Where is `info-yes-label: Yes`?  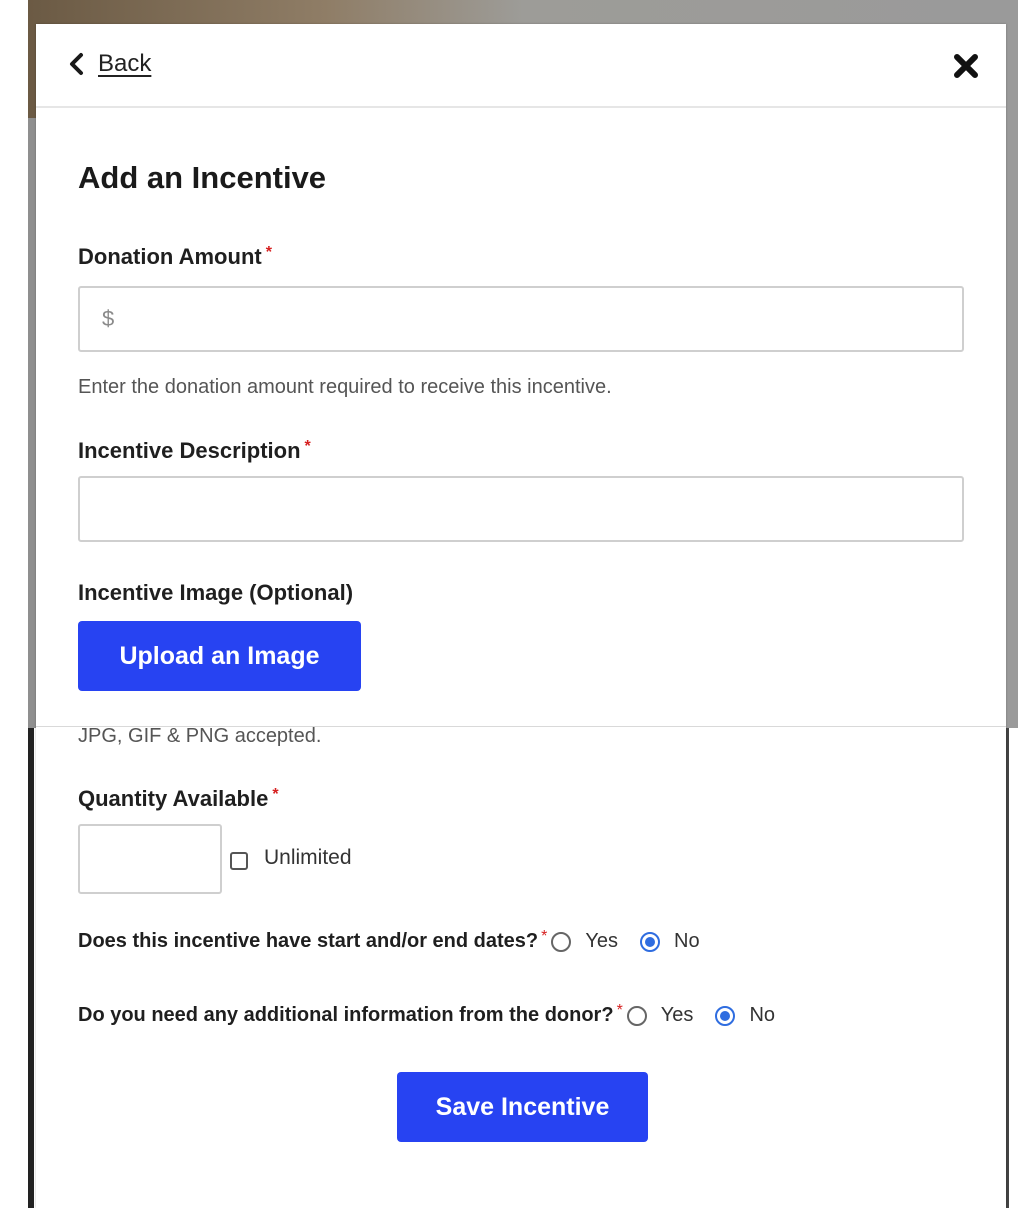
info-yes-label: Yes is located at coordinates (677, 1015).